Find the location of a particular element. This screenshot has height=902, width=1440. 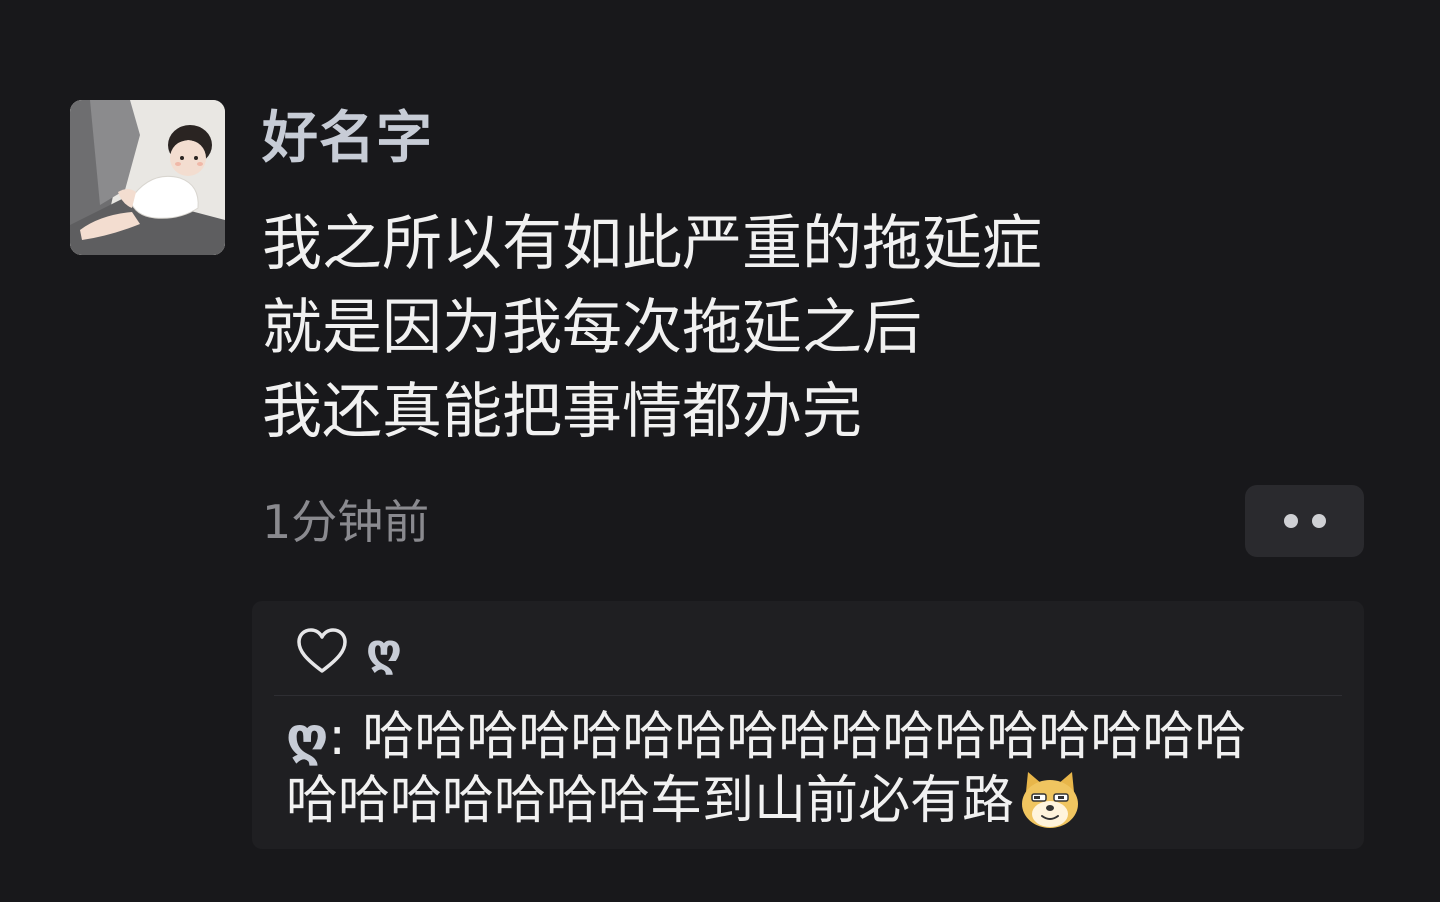

reply-text: 哈哈哈哈哈哈哈车到山前必有路 is located at coordinates (650, 801).